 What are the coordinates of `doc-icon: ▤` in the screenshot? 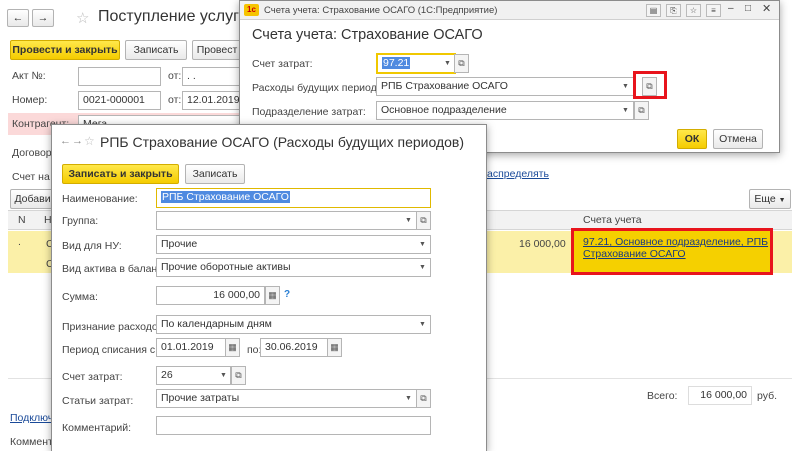 It's located at (653, 10).